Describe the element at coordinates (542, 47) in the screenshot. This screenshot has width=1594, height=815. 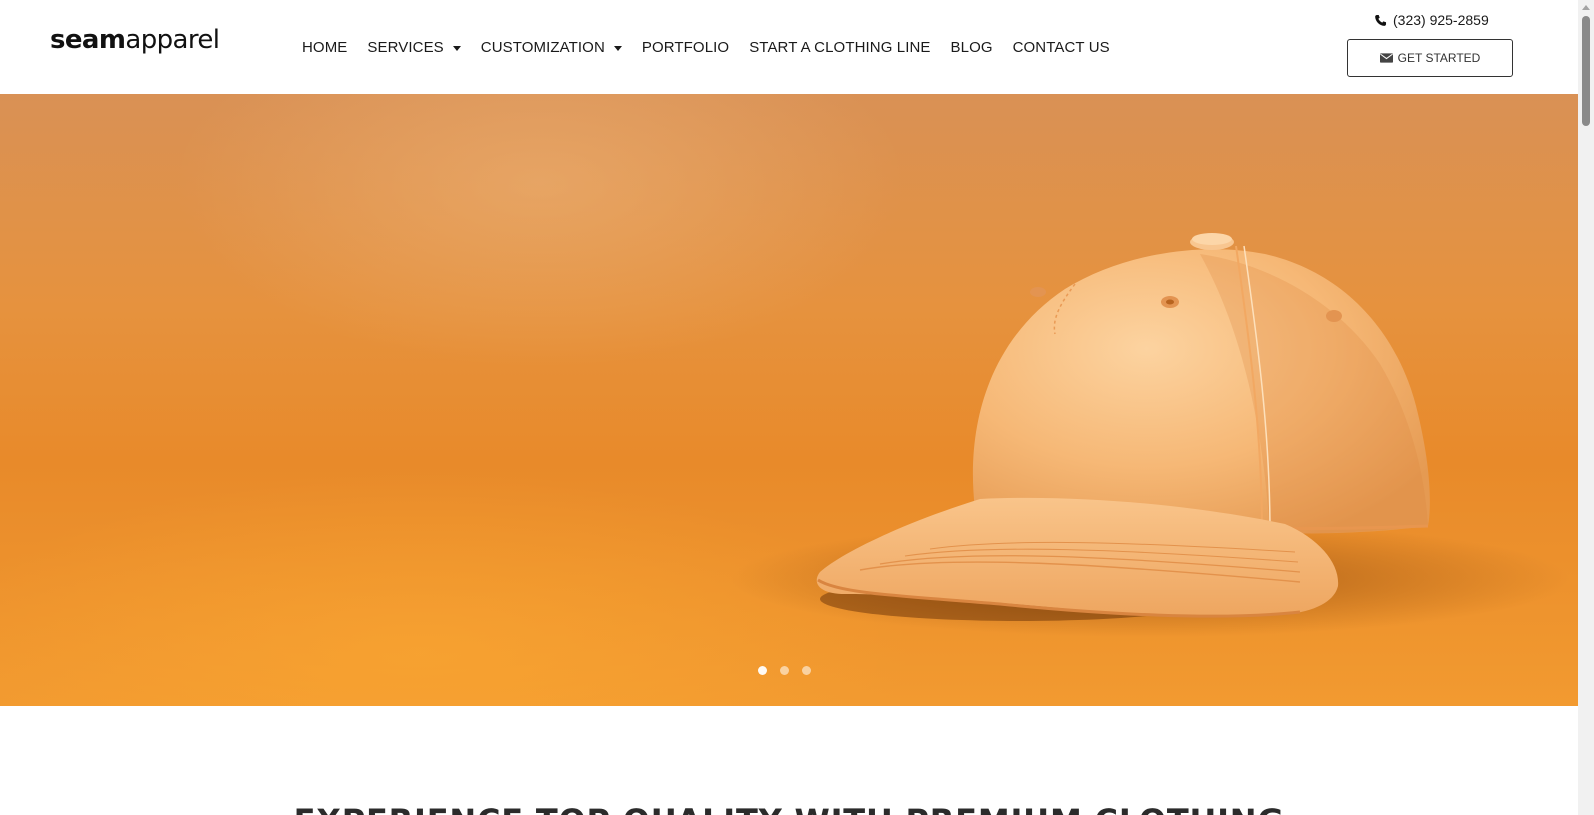
I see `nav-item-label: CUSTOMIZATION` at that location.